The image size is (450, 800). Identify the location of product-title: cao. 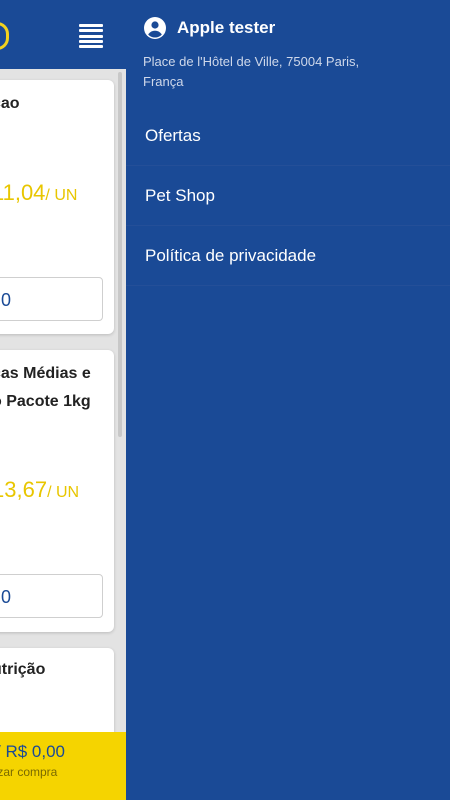
(10, 103).